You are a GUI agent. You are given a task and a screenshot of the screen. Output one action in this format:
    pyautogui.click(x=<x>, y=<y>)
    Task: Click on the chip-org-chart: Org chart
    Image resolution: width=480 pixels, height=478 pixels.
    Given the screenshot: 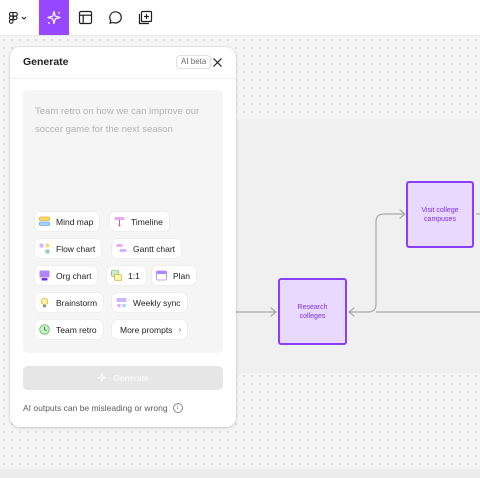 What is the action you would take?
    pyautogui.click(x=66, y=275)
    